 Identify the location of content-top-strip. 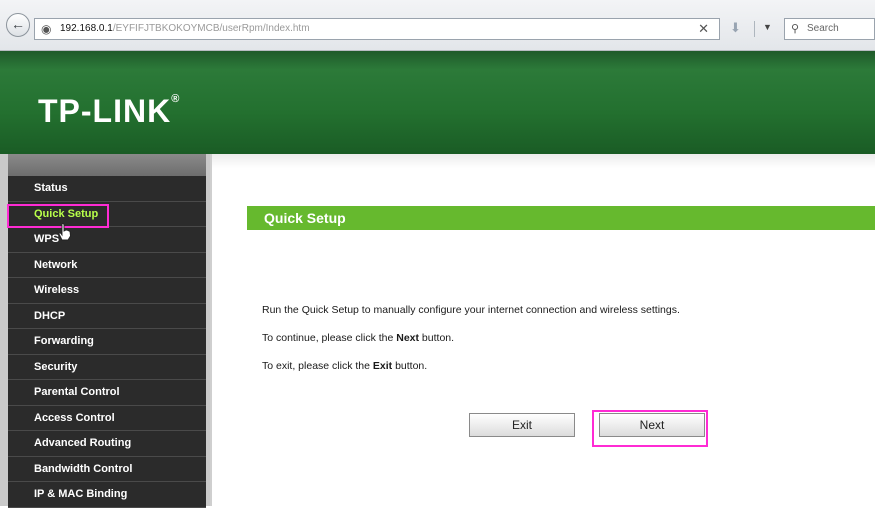
(543, 161).